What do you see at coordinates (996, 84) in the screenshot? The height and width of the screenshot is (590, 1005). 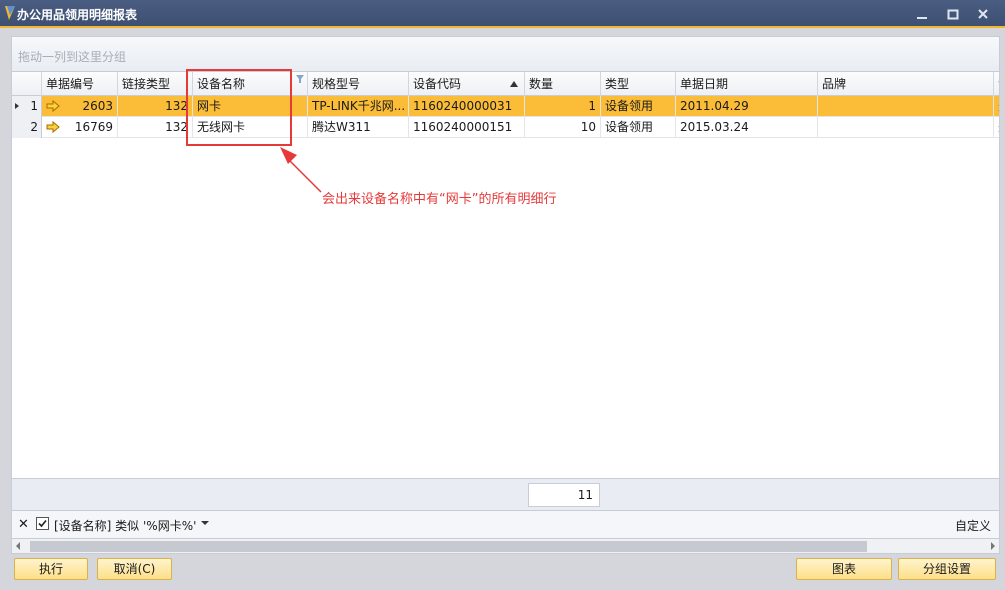 I see `column-header-extra: 领` at bounding box center [996, 84].